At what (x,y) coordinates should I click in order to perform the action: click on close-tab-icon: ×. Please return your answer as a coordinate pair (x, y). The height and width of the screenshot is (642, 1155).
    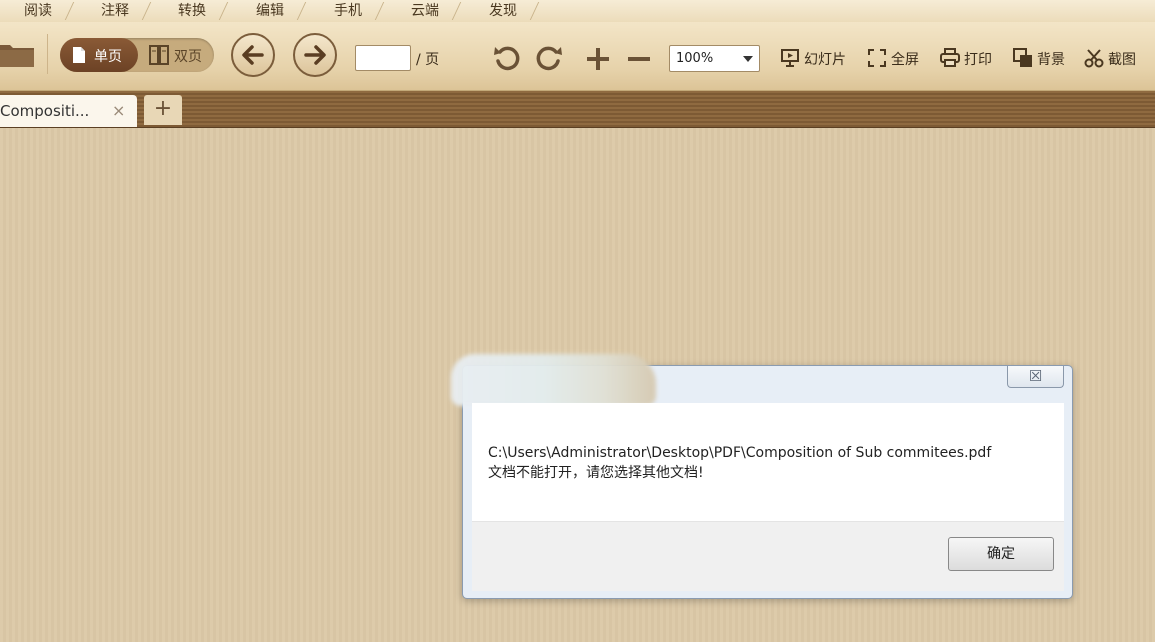
    Looking at the image, I should click on (118, 110).